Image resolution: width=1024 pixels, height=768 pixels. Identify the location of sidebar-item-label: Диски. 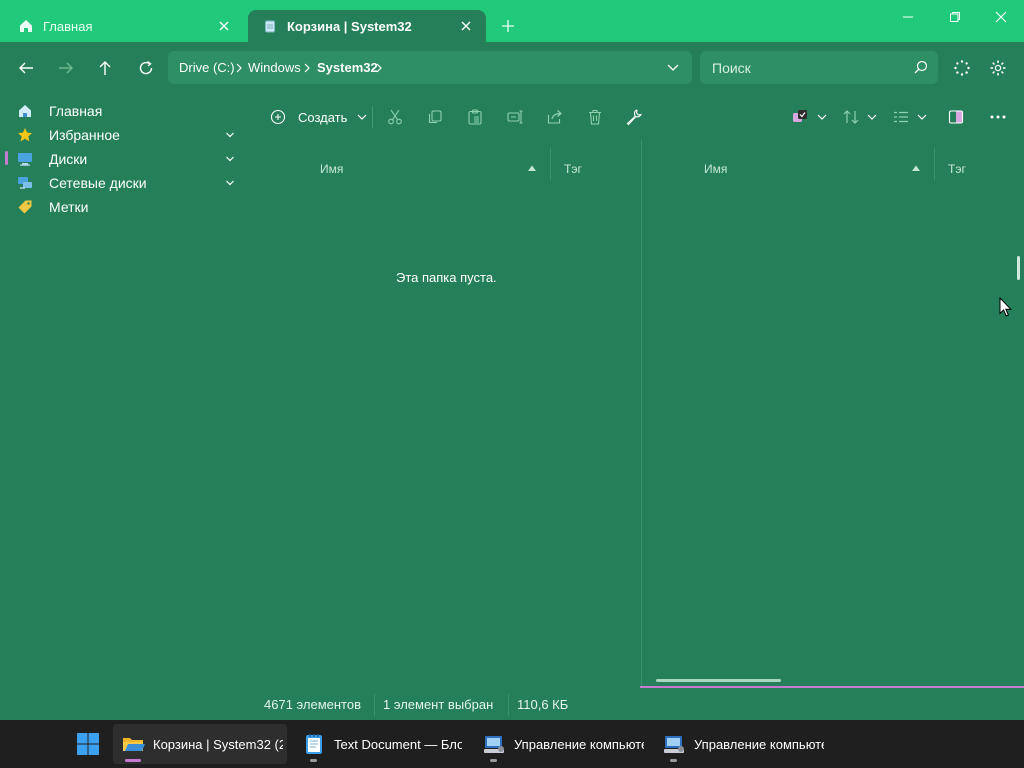
(68, 159).